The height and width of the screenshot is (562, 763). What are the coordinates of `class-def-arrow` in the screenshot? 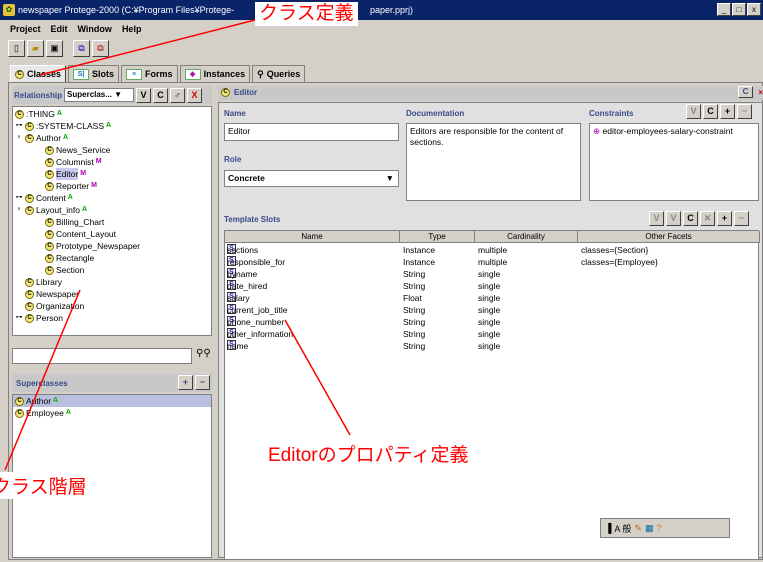 It's located at (147, 47).